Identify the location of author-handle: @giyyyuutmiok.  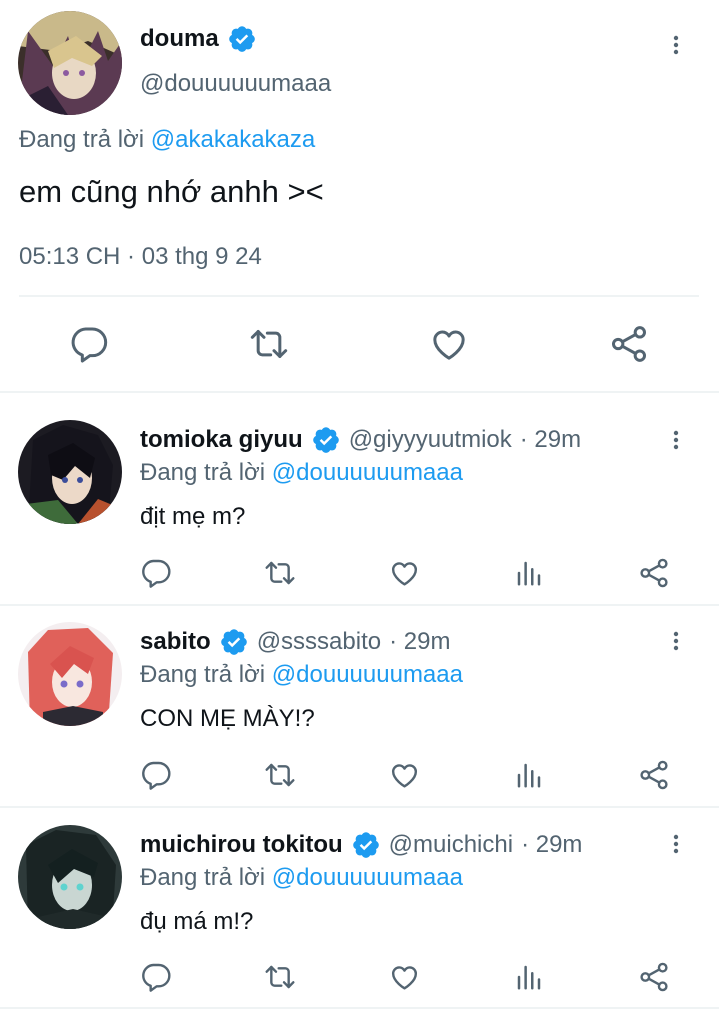
(430, 440).